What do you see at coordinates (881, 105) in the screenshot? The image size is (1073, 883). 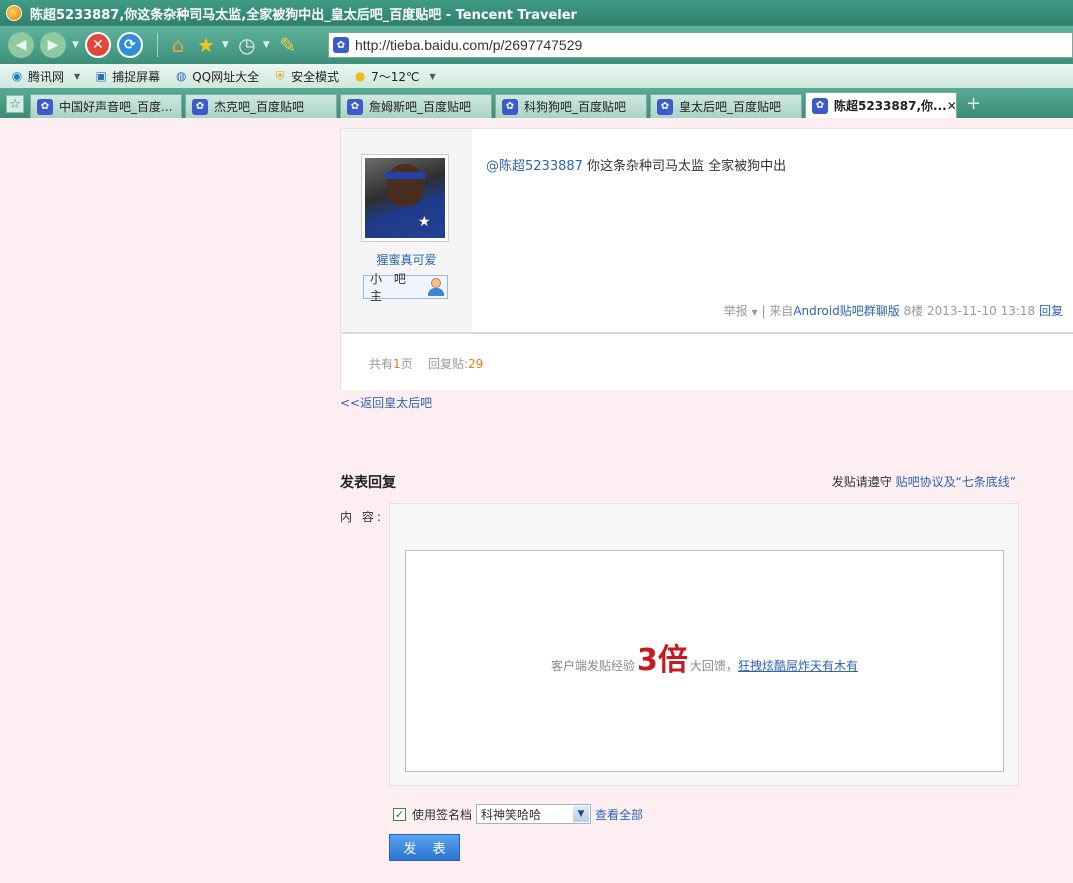 I see `tab-item-active: ✿ 陈超5233887,你... ✕` at bounding box center [881, 105].